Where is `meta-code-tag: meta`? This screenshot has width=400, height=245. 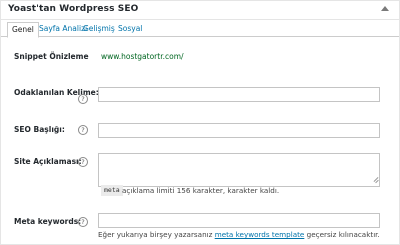
meta-code-tag: meta is located at coordinates (112, 190).